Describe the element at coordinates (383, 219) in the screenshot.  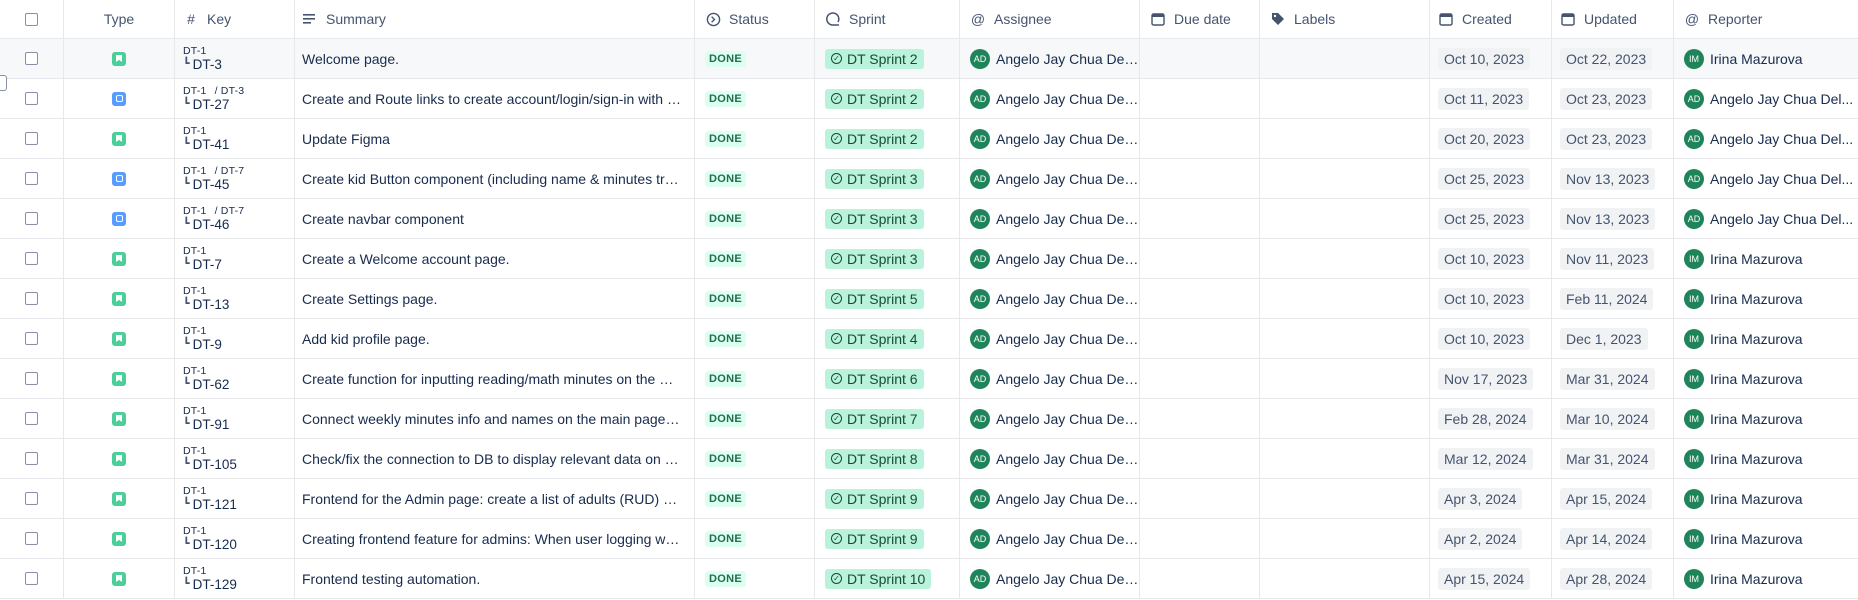
I see `issue-summary: Create navbar component` at that location.